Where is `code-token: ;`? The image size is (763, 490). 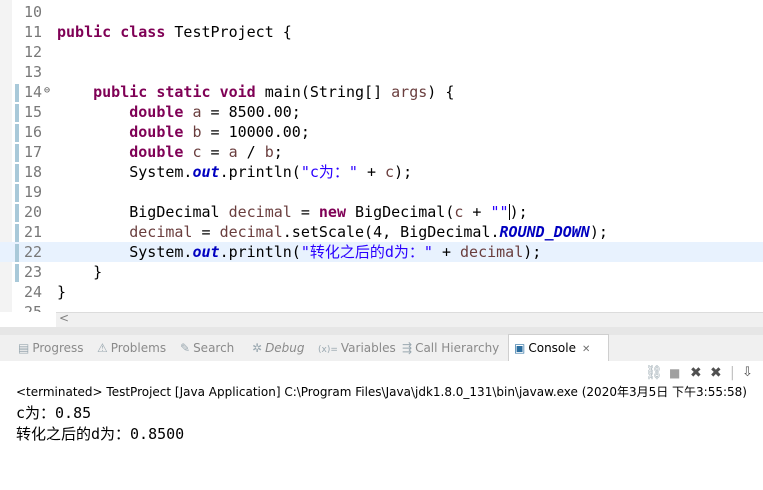 code-token: ; is located at coordinates (278, 152).